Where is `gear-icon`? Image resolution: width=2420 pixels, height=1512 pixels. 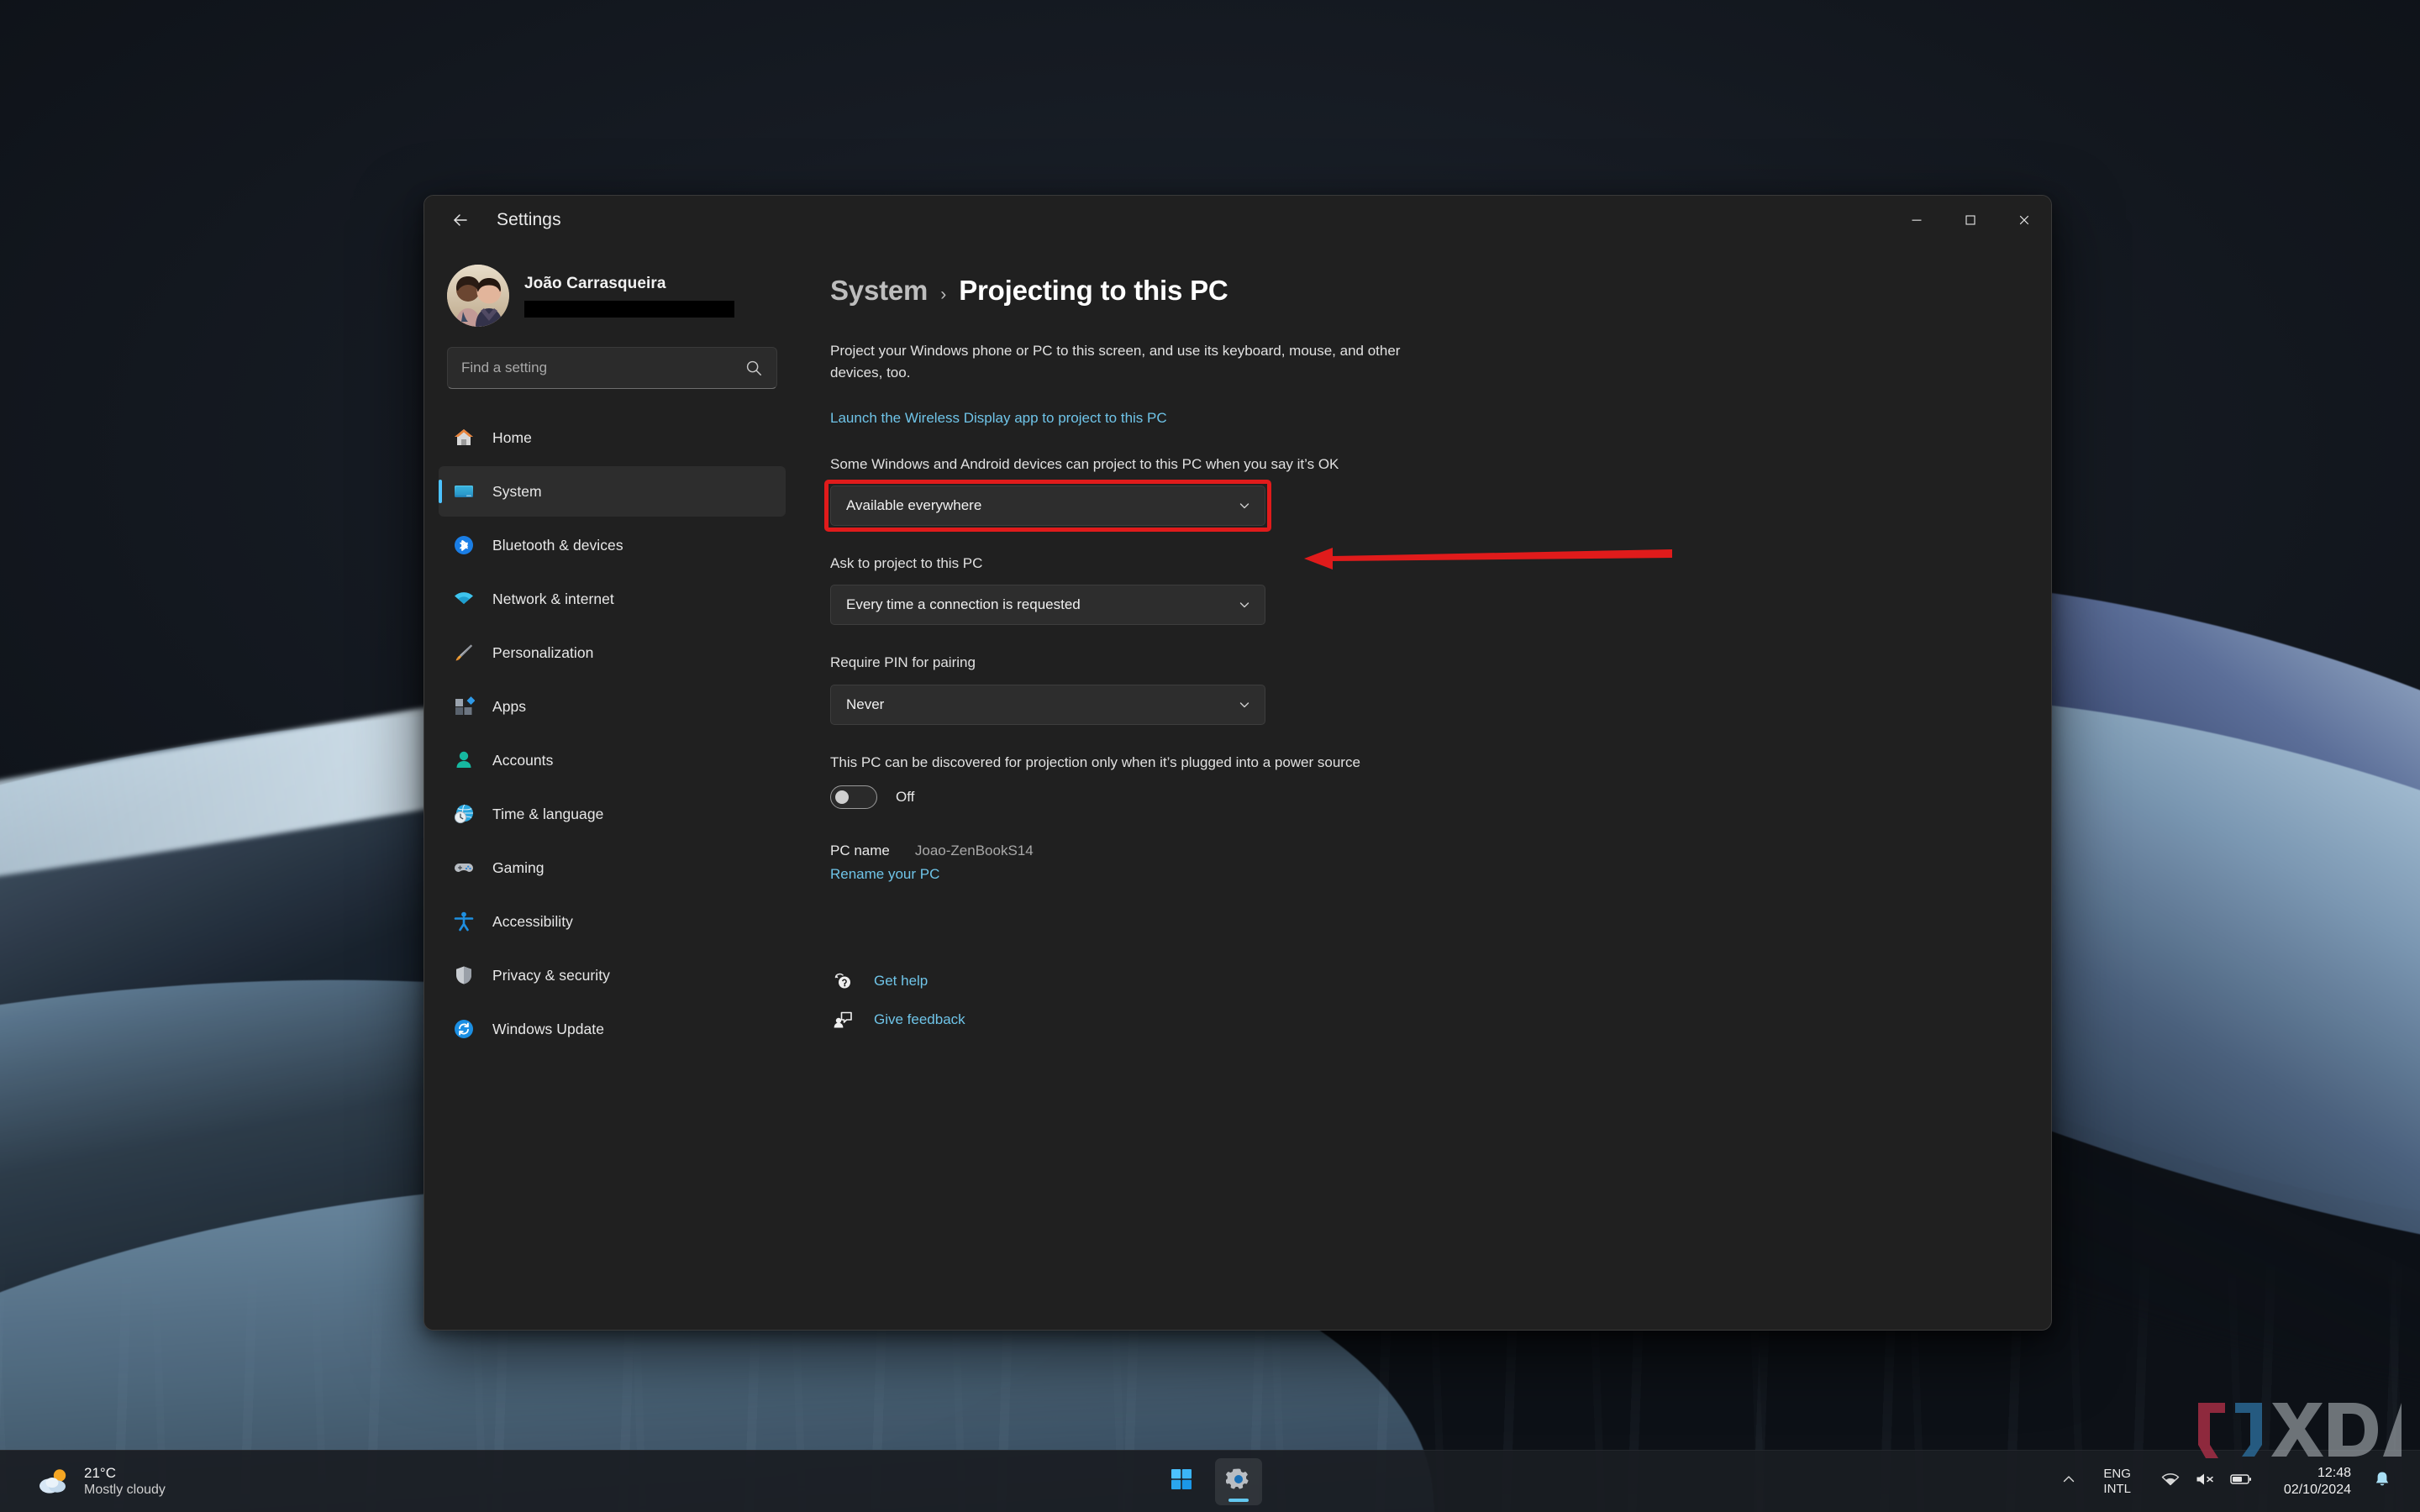 gear-icon is located at coordinates (1238, 1481).